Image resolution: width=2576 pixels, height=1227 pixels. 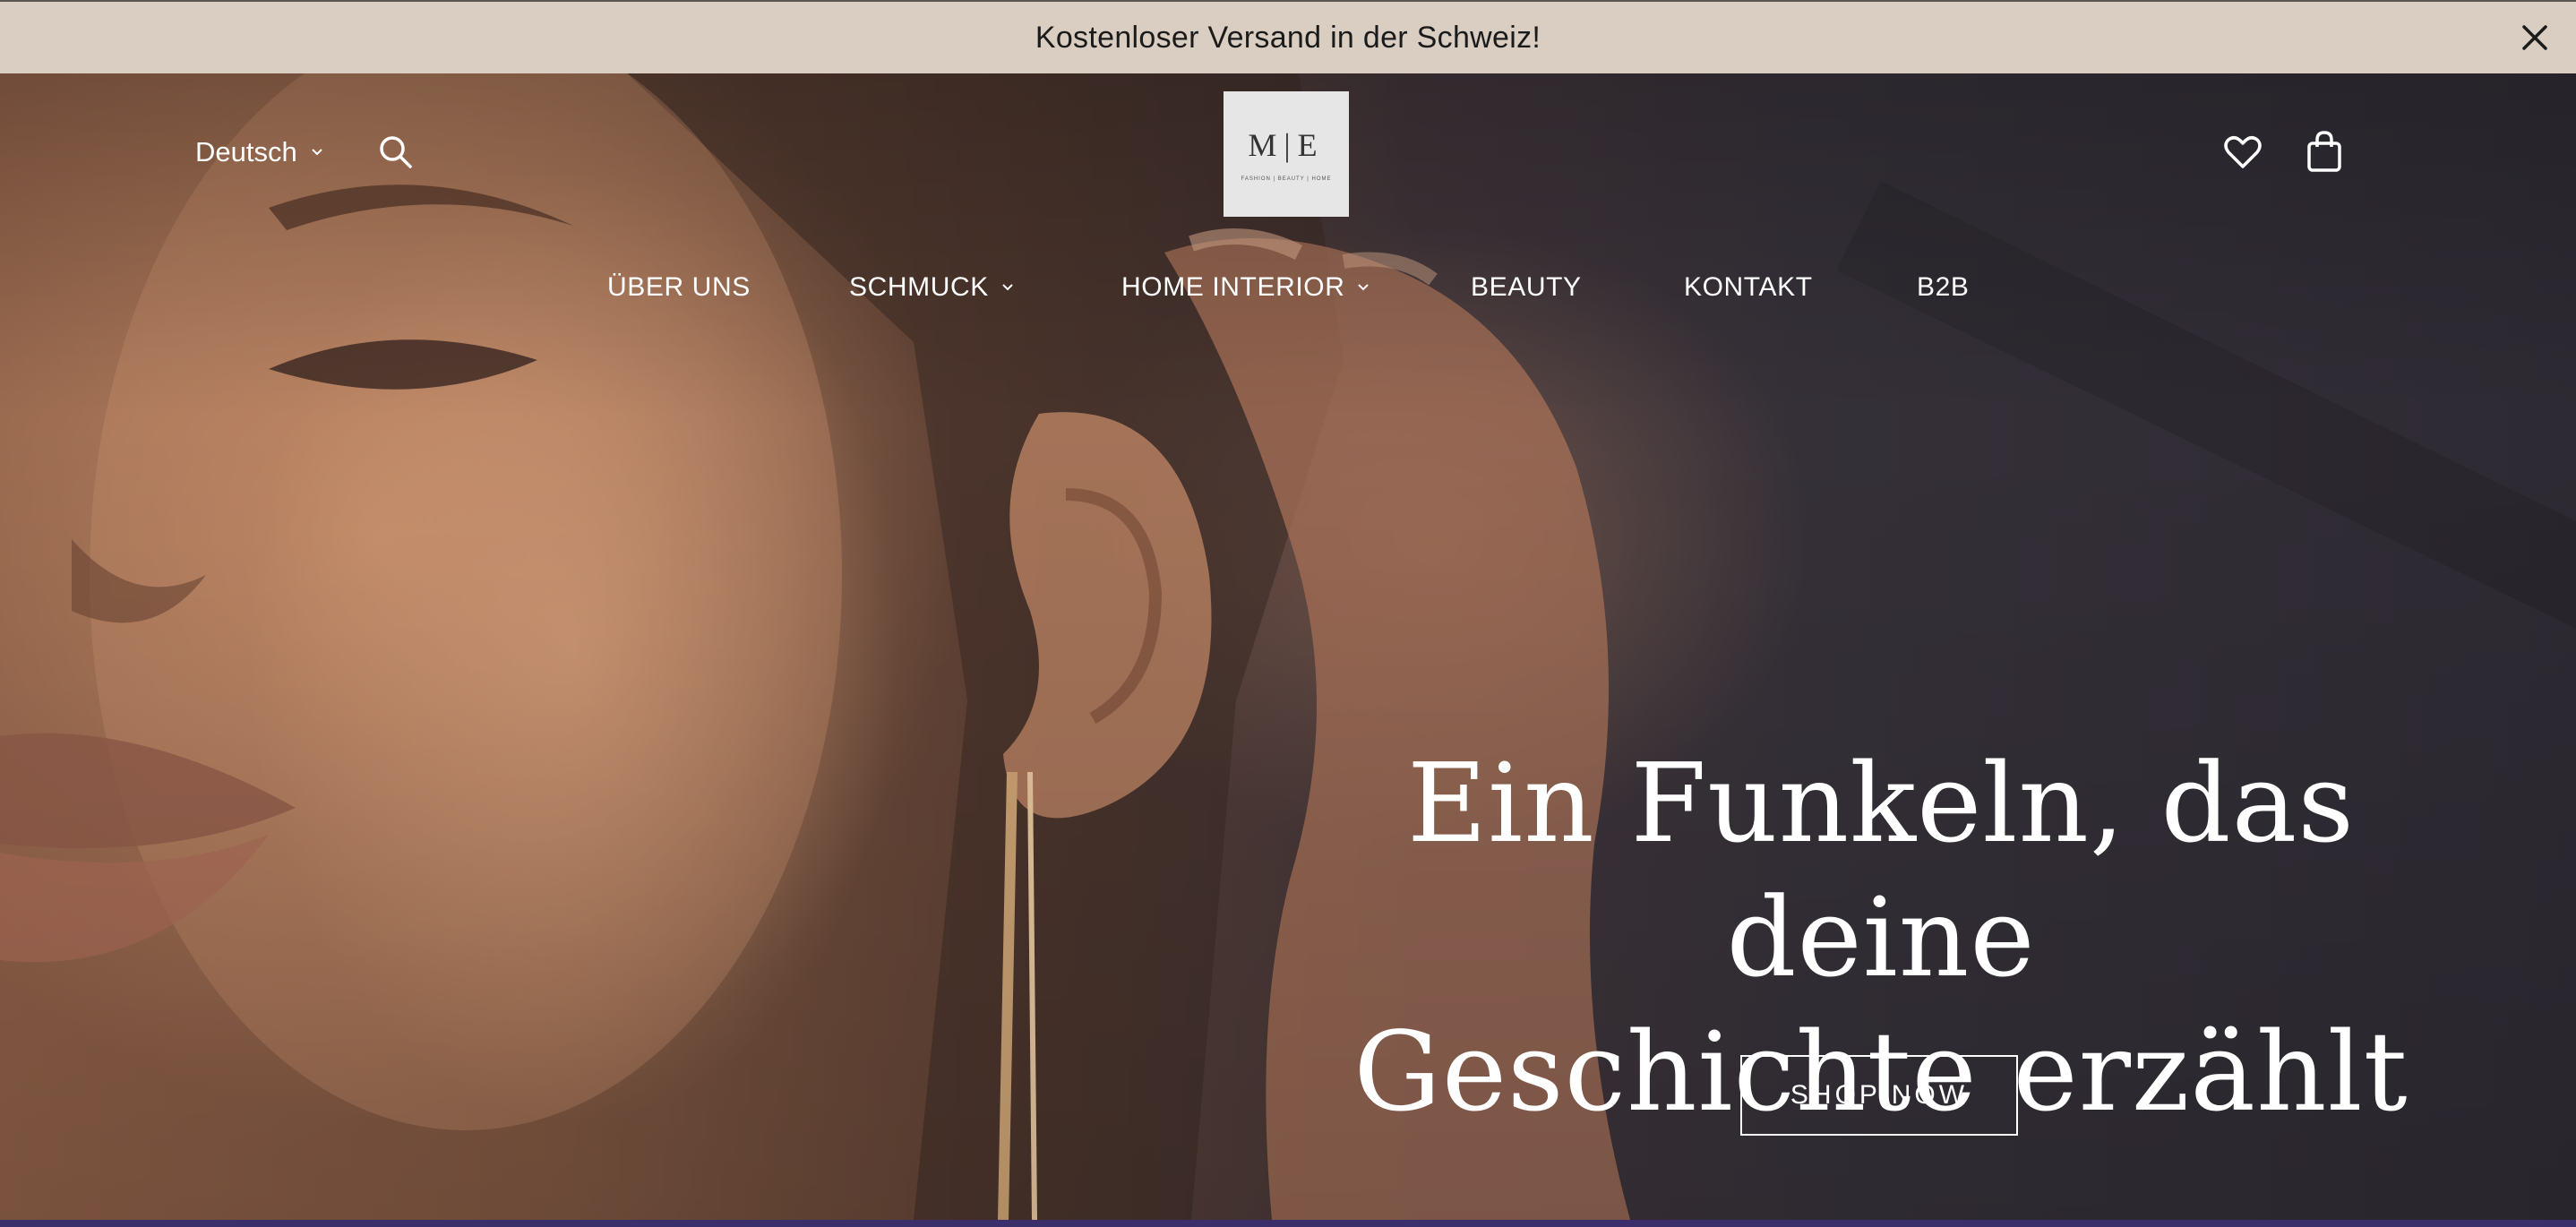 I want to click on shop-now-button: SHOP NOW, so click(x=1879, y=1095).